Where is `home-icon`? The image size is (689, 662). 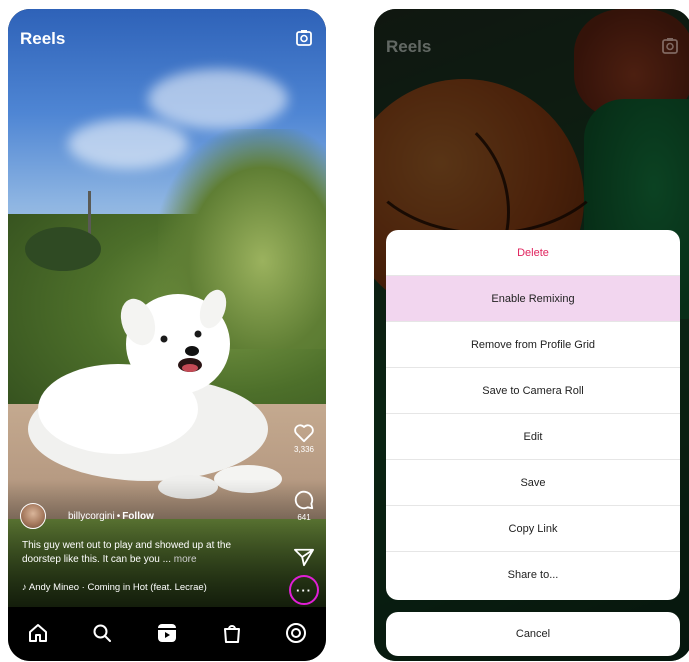 home-icon is located at coordinates (38, 633).